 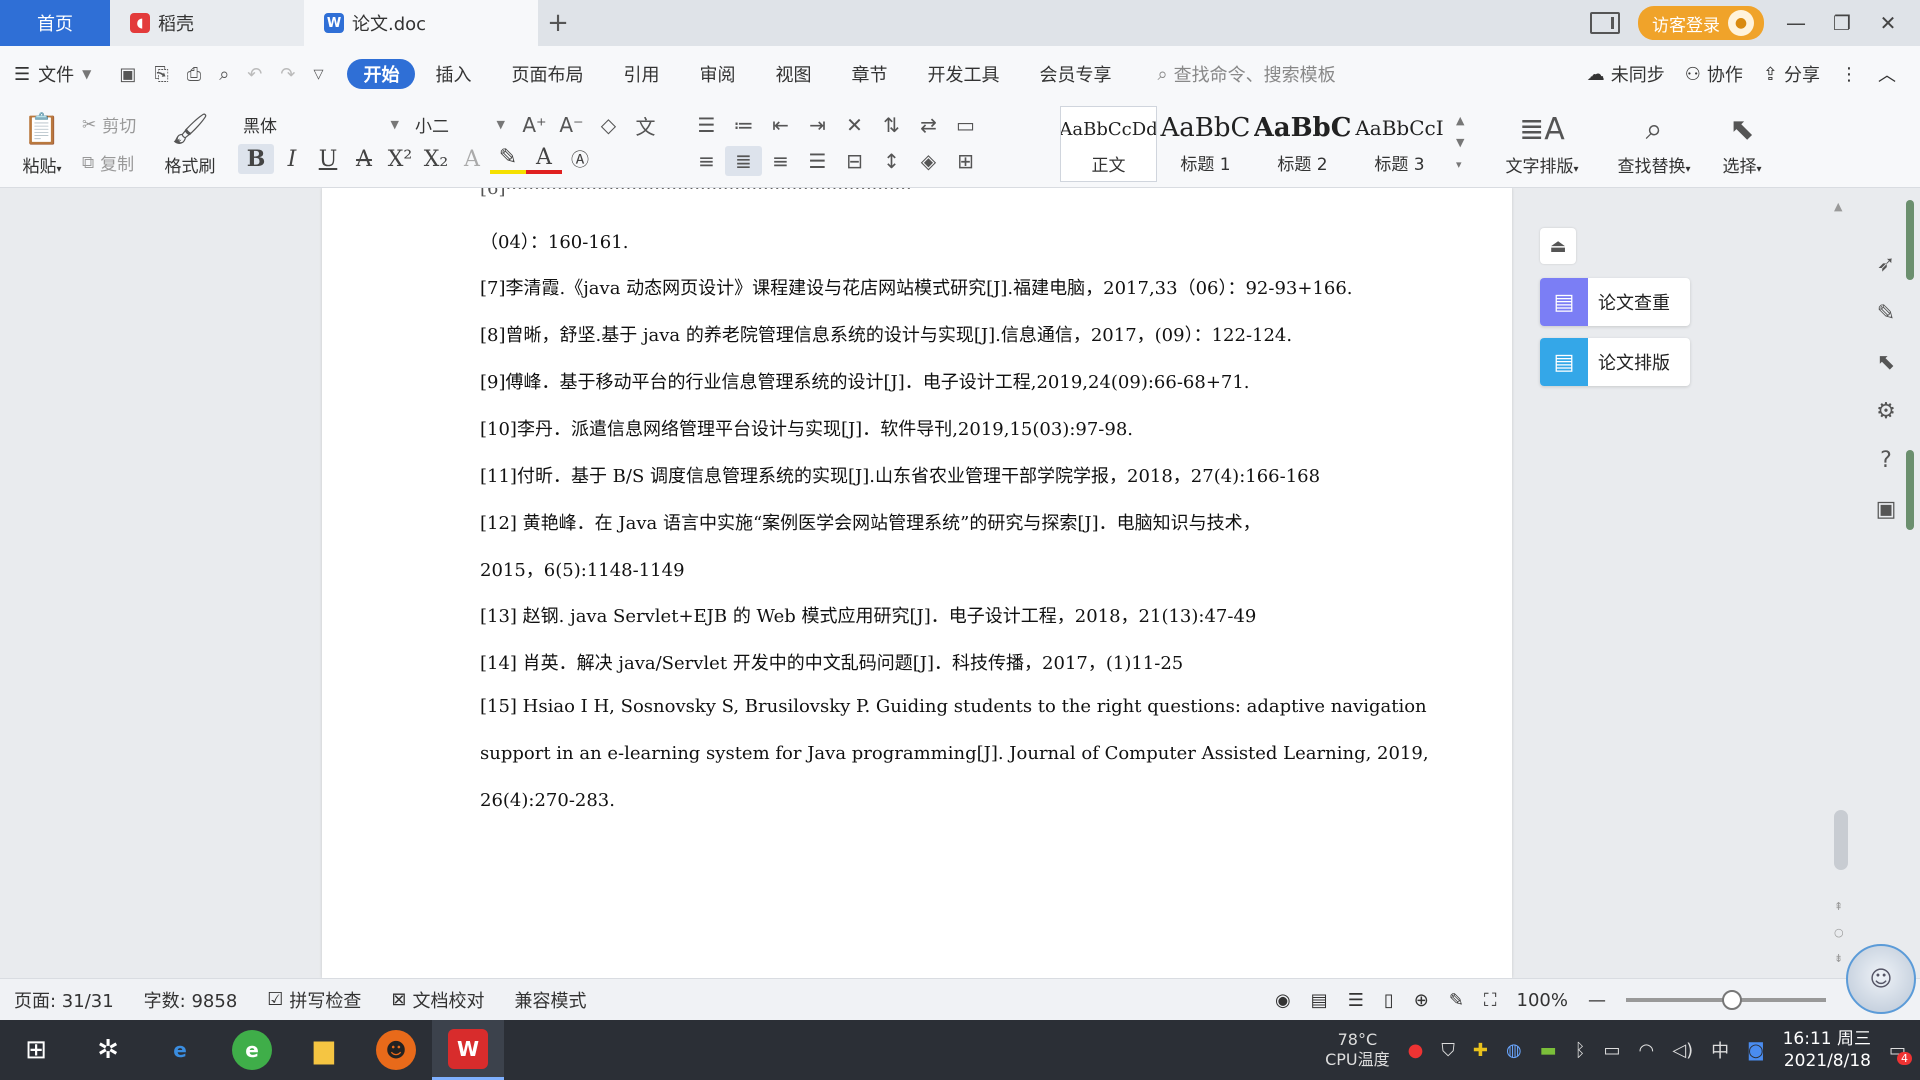 What do you see at coordinates (191, 1000) in the screenshot?
I see `word-count: 字数: 9858` at bounding box center [191, 1000].